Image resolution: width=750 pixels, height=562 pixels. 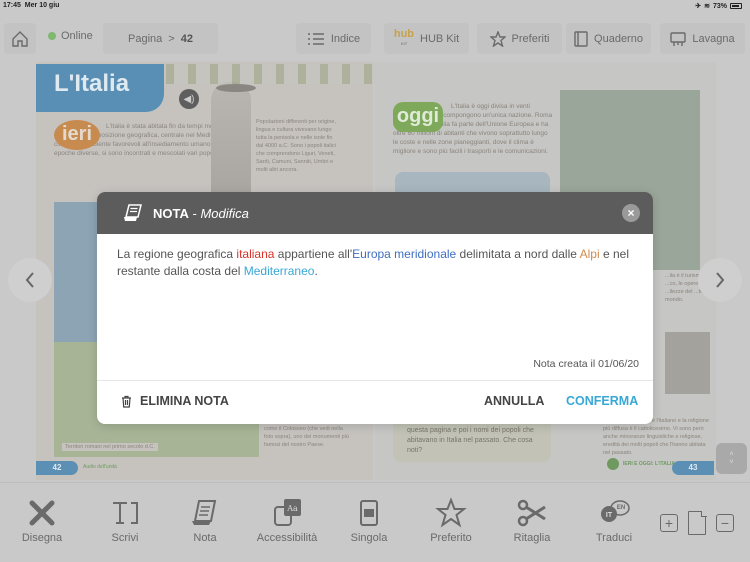 What do you see at coordinates (404, 36) in the screenshot?
I see `hubkit-logo-icon: hub KIT` at bounding box center [404, 36].